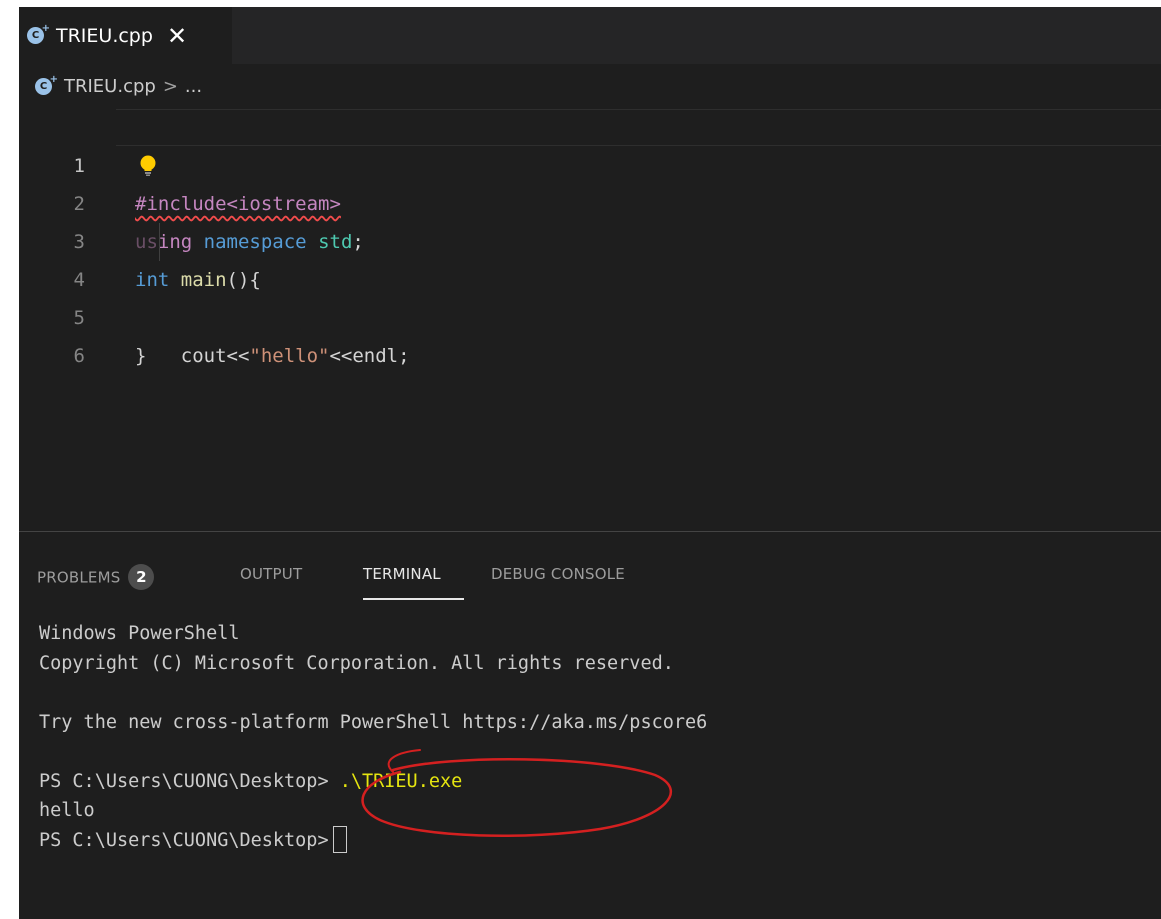  Describe the element at coordinates (79, 356) in the screenshot. I see `line-number: 6` at that location.